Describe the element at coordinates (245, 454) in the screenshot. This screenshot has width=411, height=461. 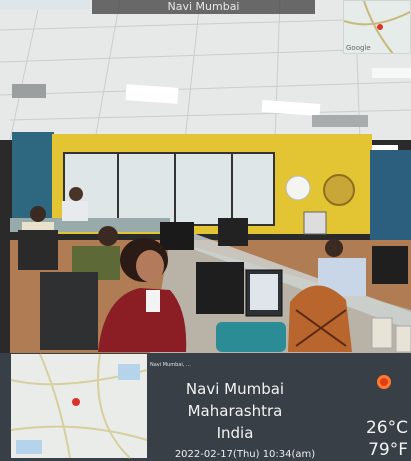
I see `gps-datetime: 2022-02-17(Thu) 10:34(am)` at that location.